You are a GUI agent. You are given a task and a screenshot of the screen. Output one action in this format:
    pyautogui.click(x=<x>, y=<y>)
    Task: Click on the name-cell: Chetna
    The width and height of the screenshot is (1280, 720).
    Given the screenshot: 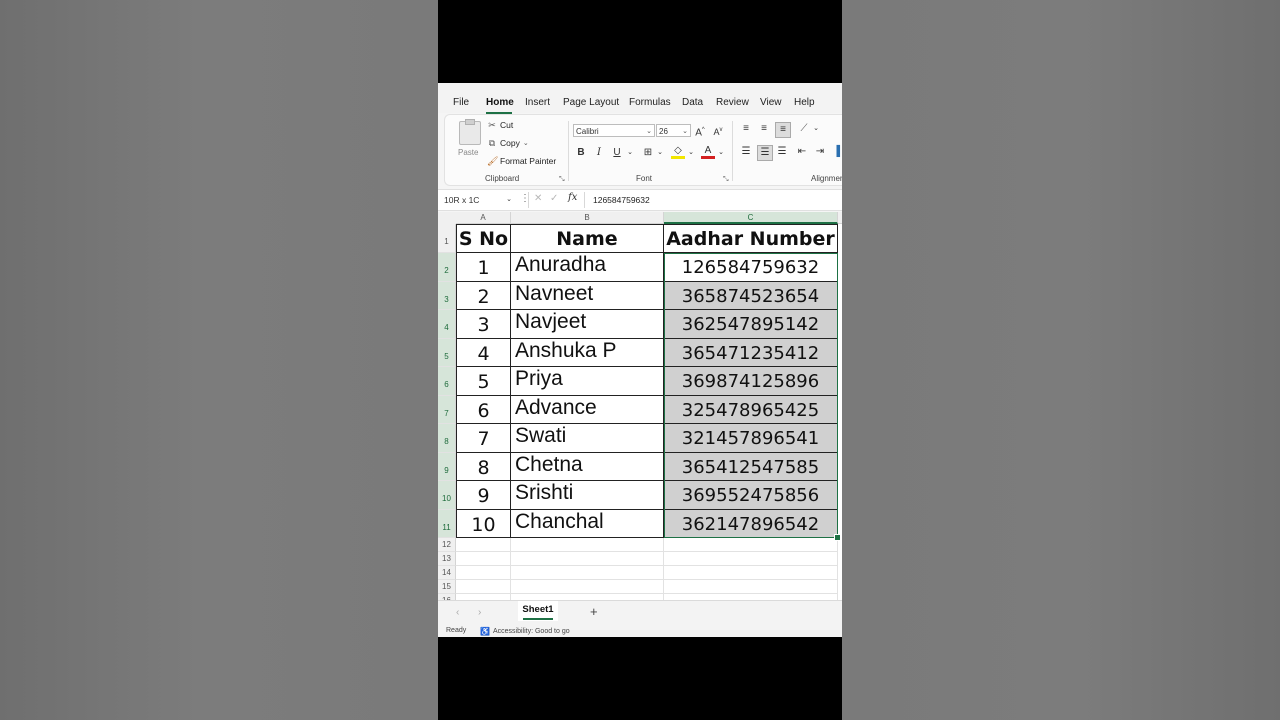 What is the action you would take?
    pyautogui.click(x=587, y=466)
    